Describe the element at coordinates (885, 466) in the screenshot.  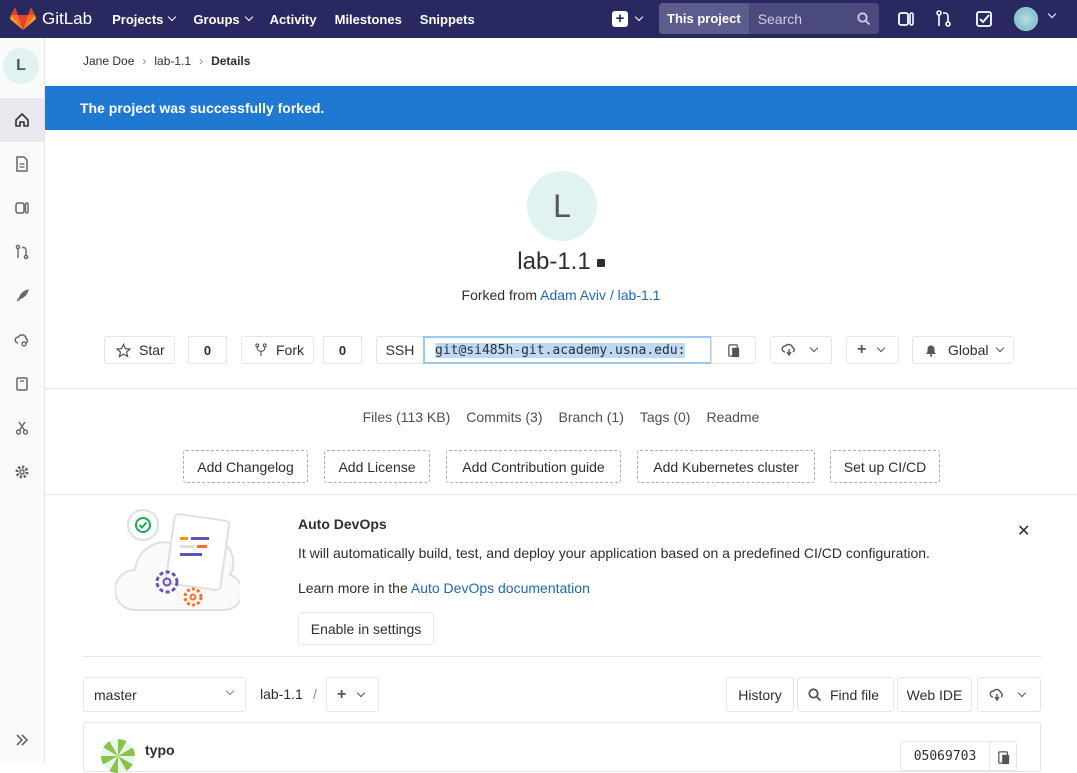
I see `setup-ci-cd-button: Set up CI/CD` at that location.